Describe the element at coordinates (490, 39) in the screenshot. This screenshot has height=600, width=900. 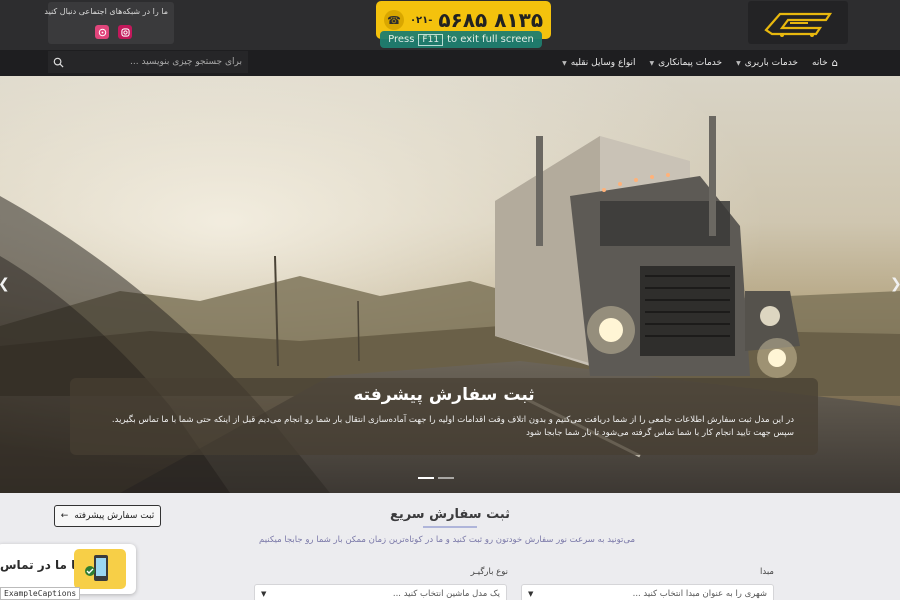
I see `toast-text-after: to exit full screen` at that location.